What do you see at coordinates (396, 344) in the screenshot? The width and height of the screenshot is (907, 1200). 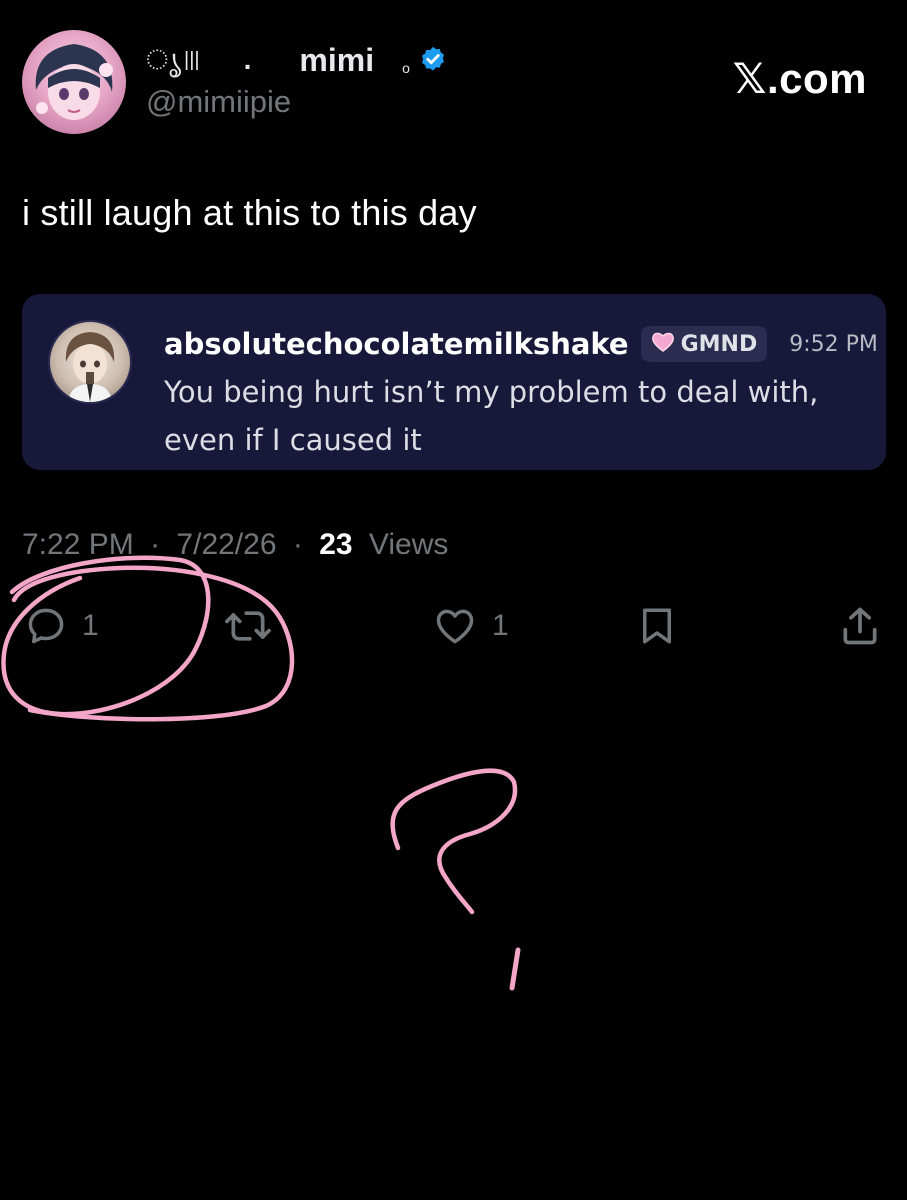 I see `quoted-username: absolutechocolatemilkshake` at bounding box center [396, 344].